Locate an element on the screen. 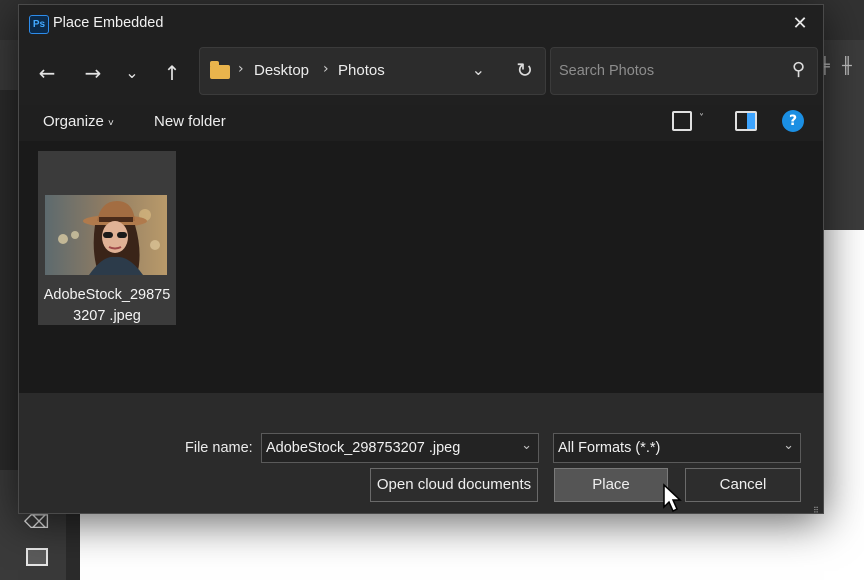  breadcrumb-photos: Photos is located at coordinates (361, 70).